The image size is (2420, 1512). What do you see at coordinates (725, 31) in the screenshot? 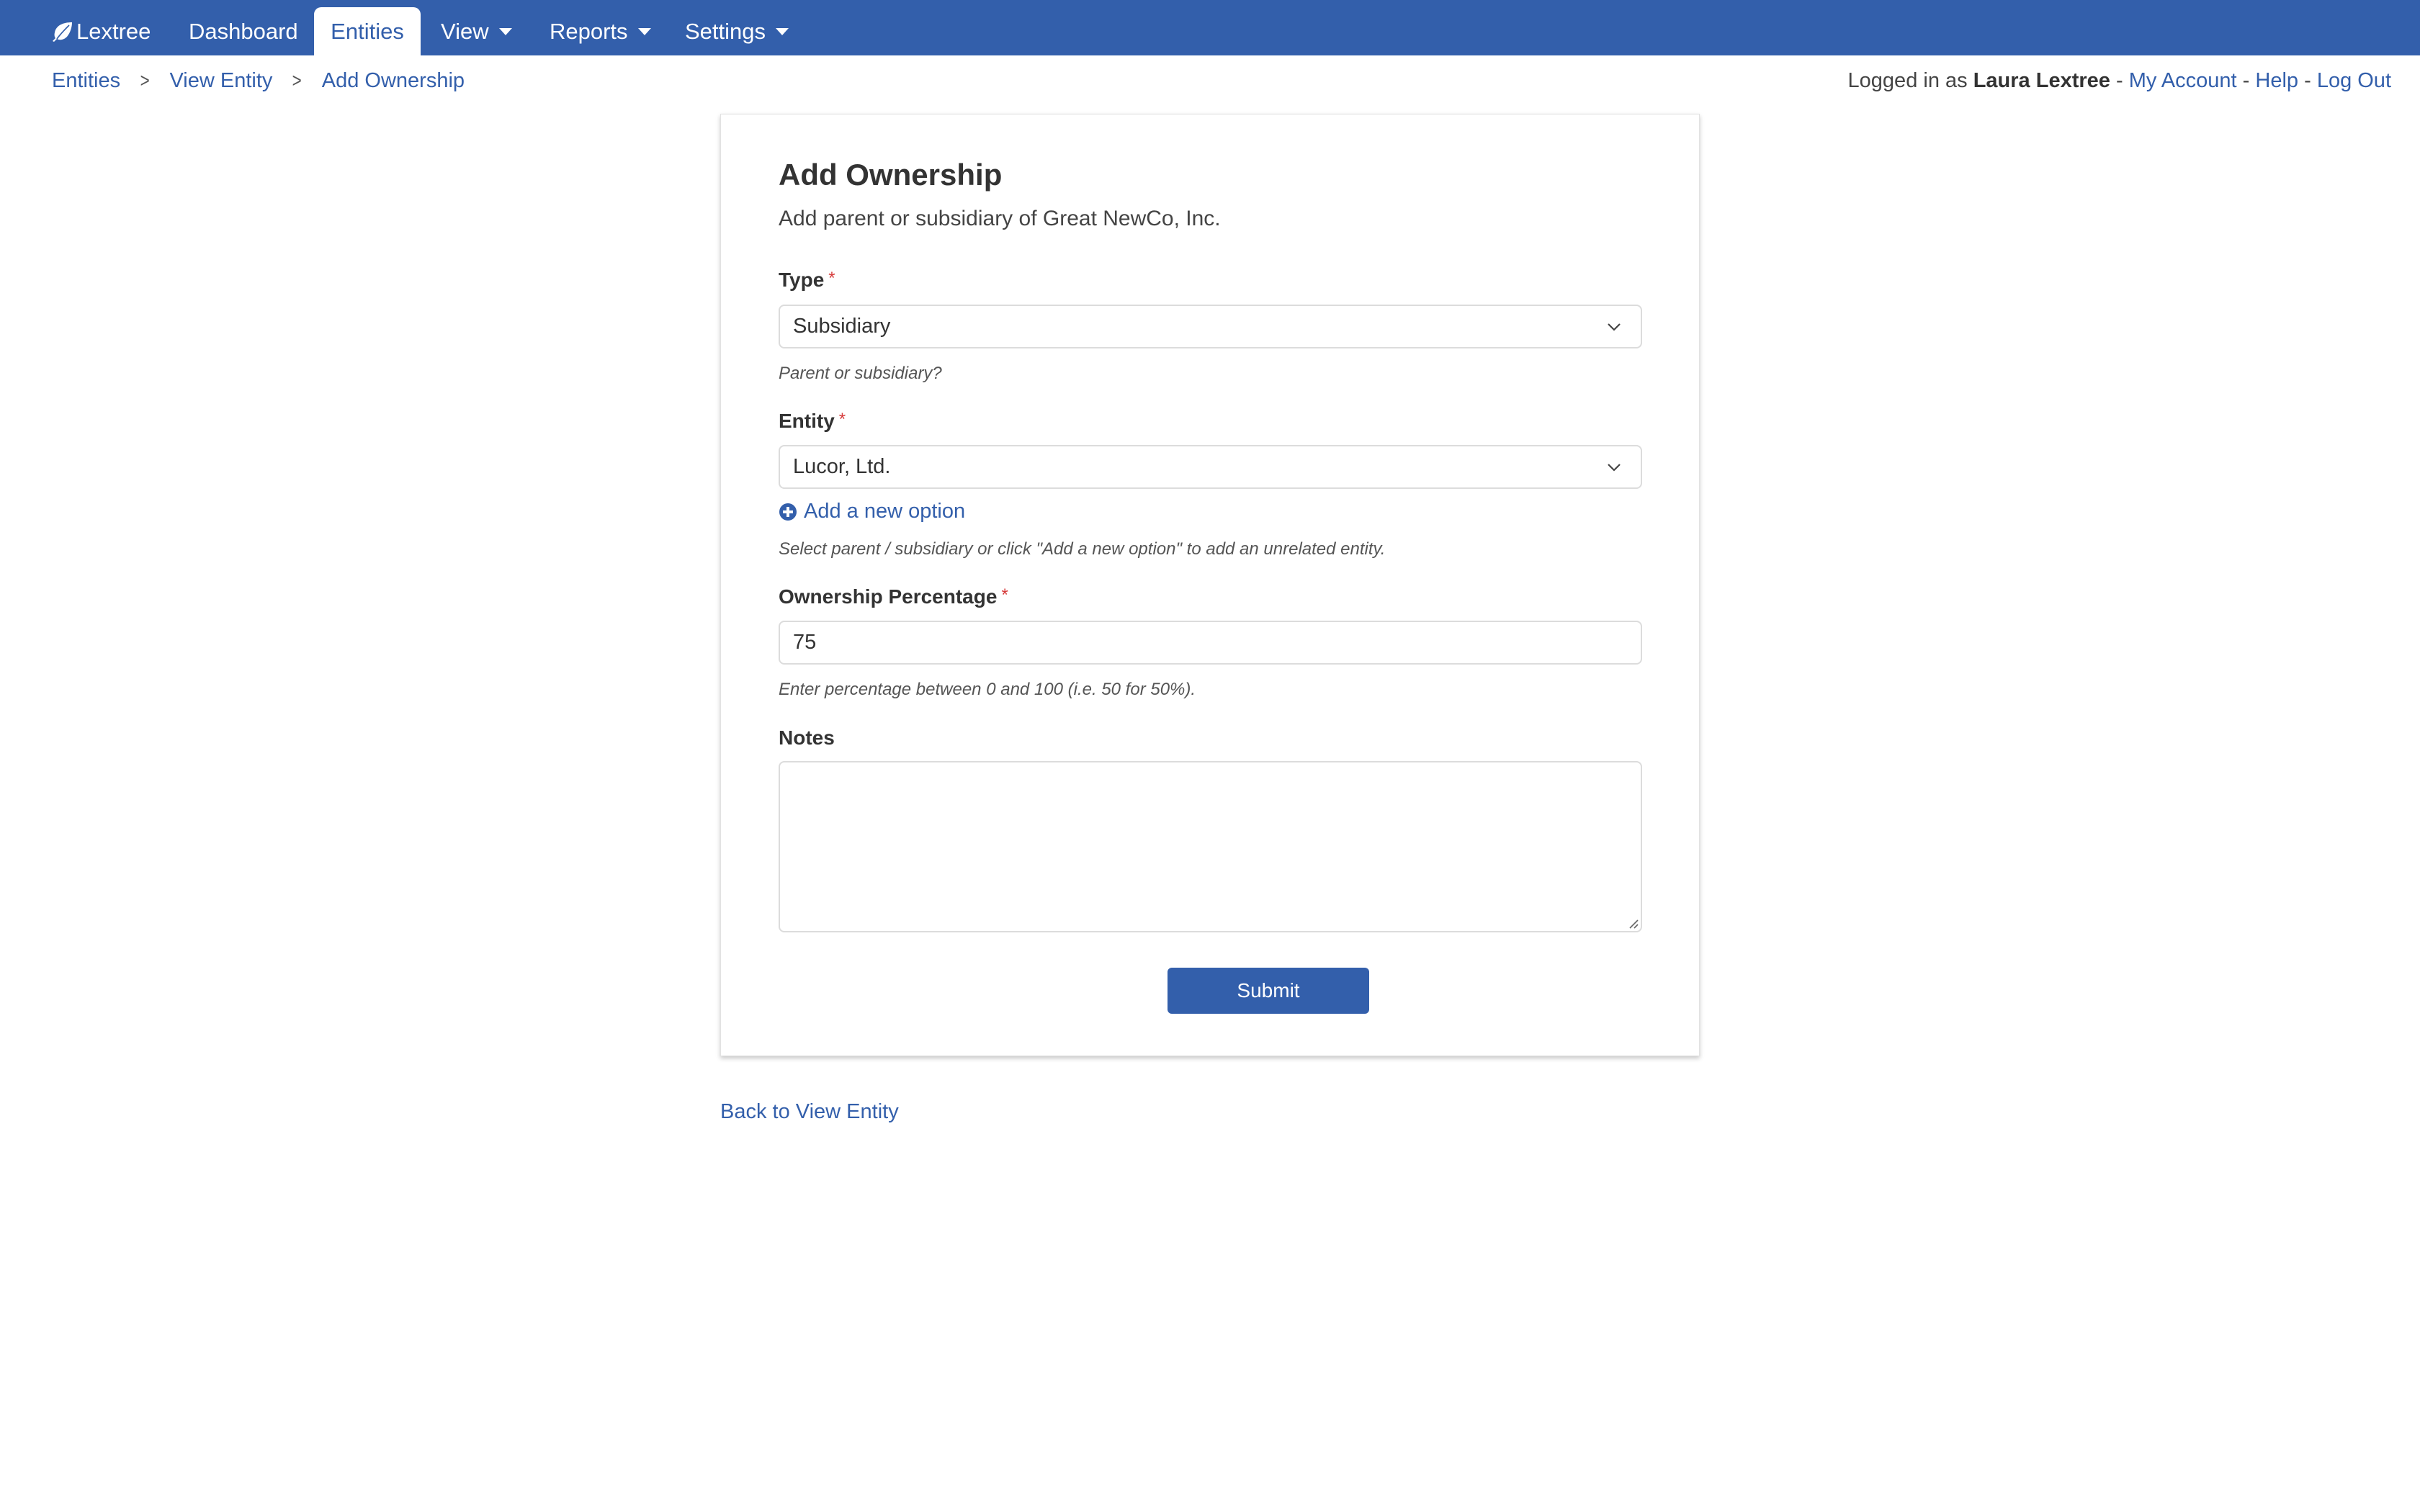
I see `nav-menu-settings-label: Settings` at bounding box center [725, 31].